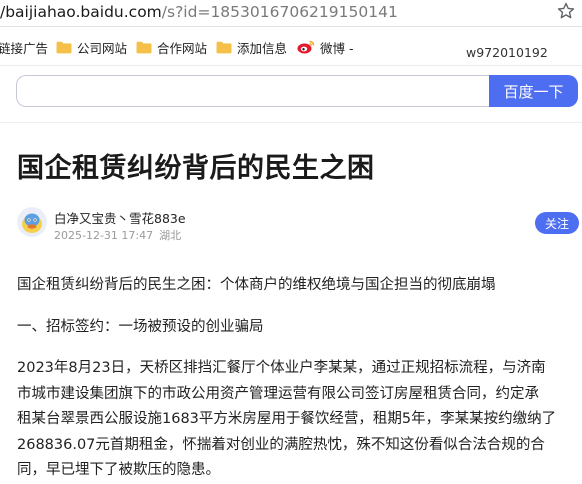  I want to click on paragraph-line: 2023年8月23日，天桥区排挡汇餐厅个体业户李某某，通过正规招标流程，与济南, so click(281, 368).